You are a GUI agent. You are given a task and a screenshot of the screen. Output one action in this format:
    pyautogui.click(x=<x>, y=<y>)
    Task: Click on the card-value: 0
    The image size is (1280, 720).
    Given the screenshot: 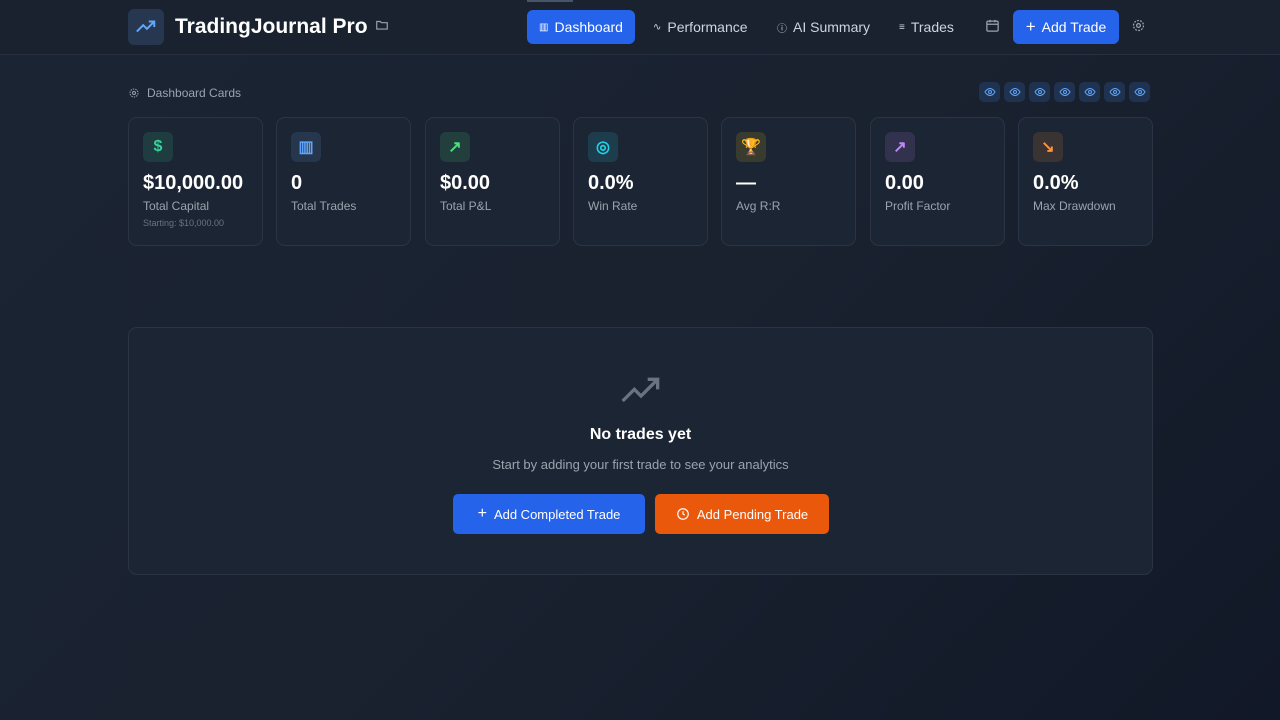 What is the action you would take?
    pyautogui.click(x=297, y=183)
    